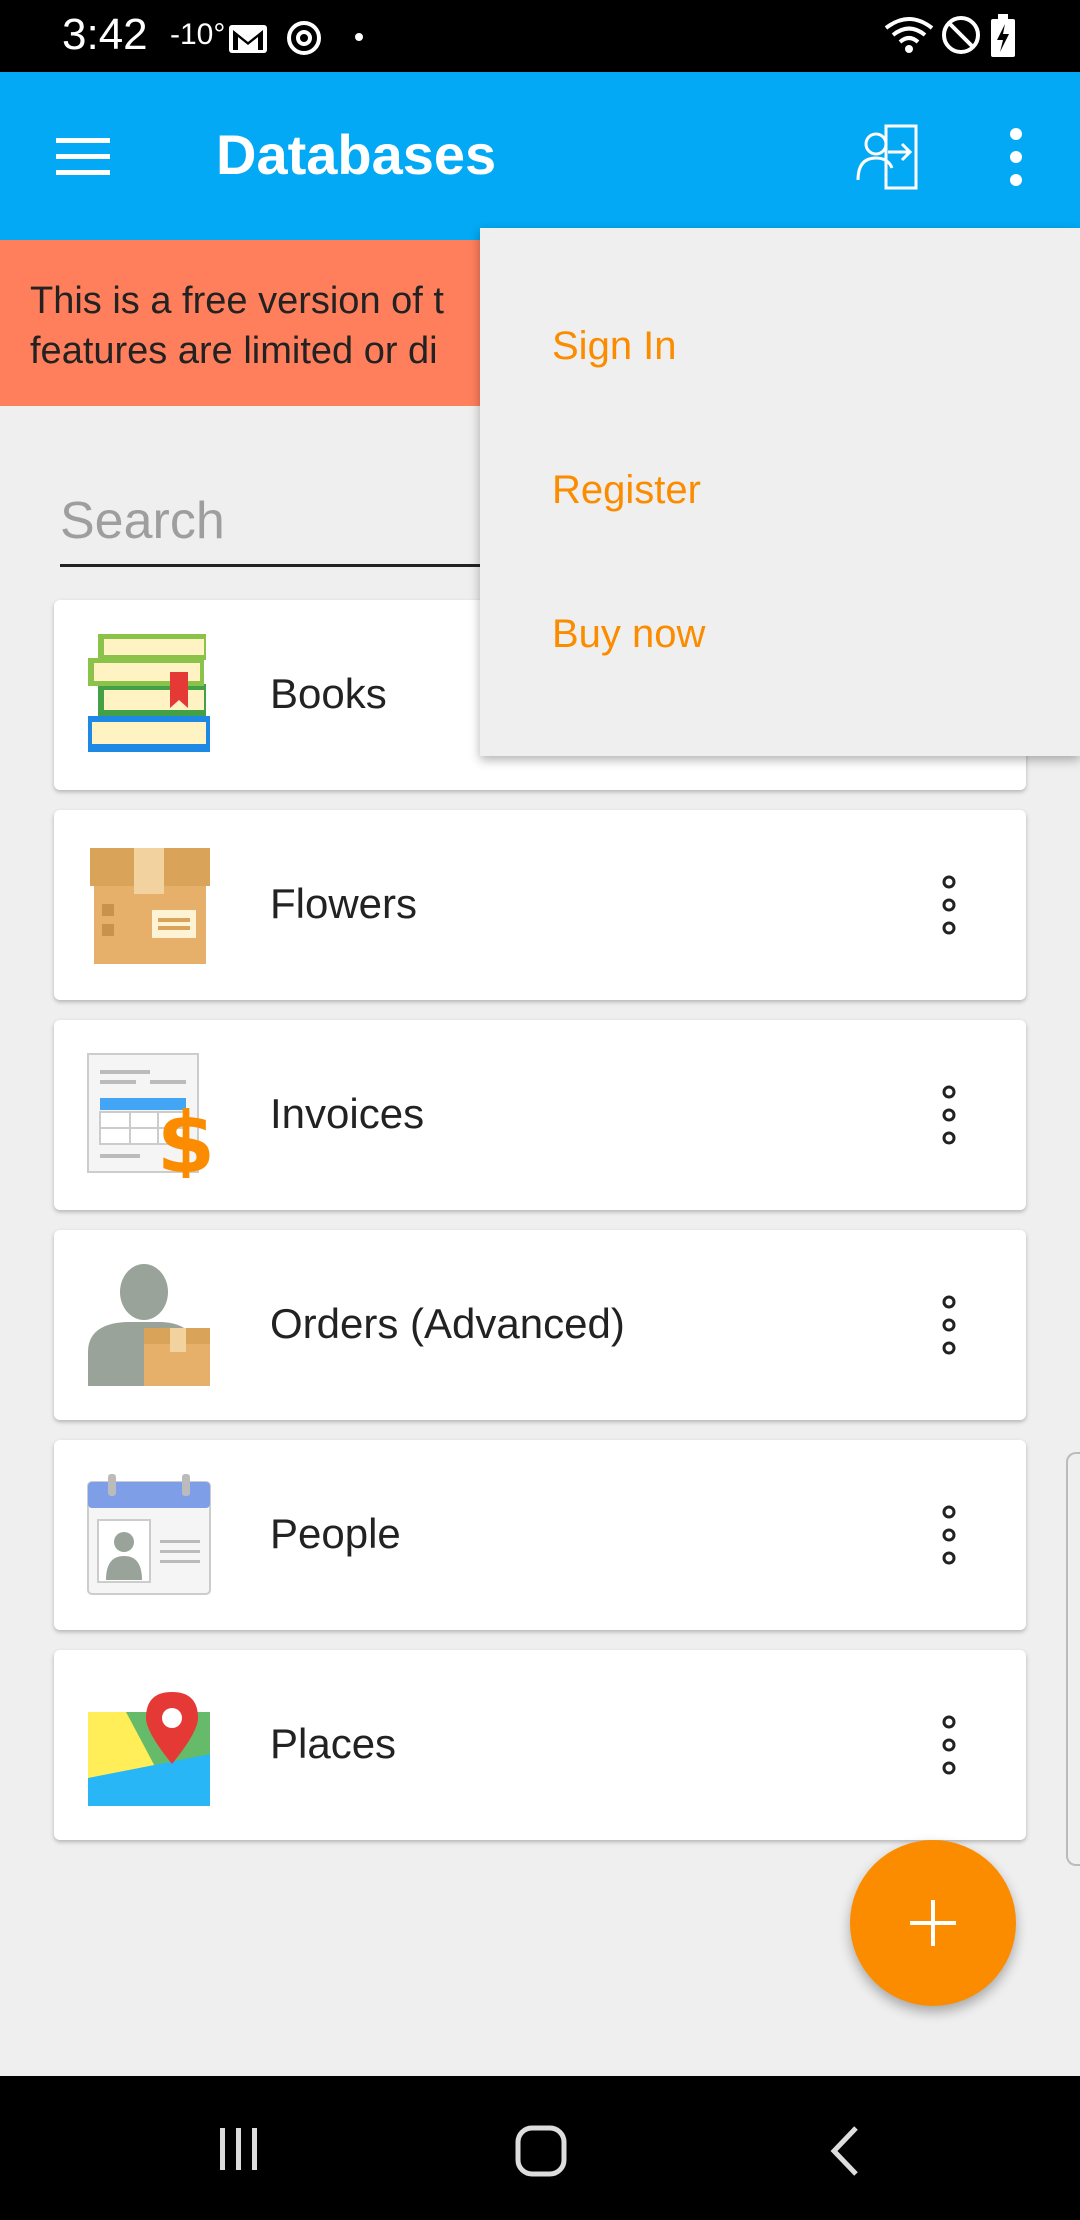 The height and width of the screenshot is (2220, 1080). Describe the element at coordinates (887, 157) in the screenshot. I see `sign-in-icon` at that location.